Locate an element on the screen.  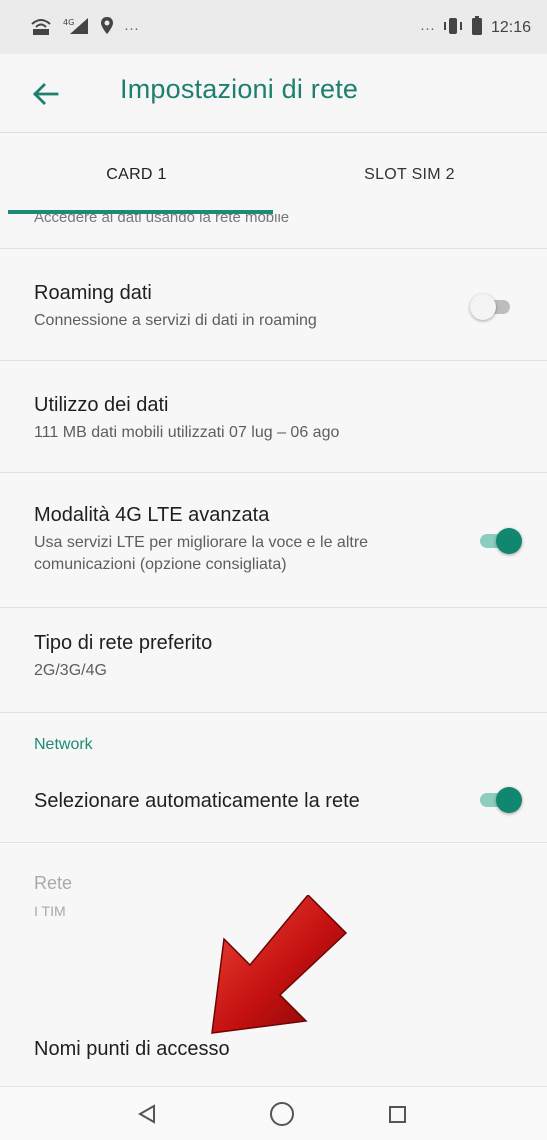
sim-tabs: CARD 1 SLOT SIM 2 is located at coordinates (273, 175).